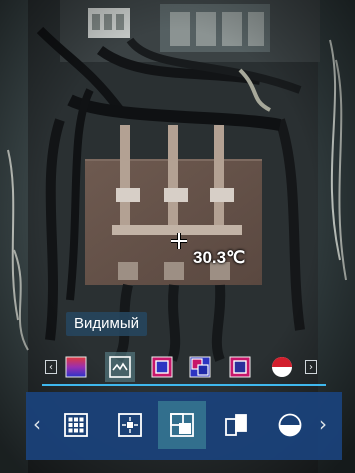 This screenshot has width=355, height=473. What do you see at coordinates (219, 257) in the screenshot?
I see `center-temperature-readout: 30.3℃` at bounding box center [219, 257].